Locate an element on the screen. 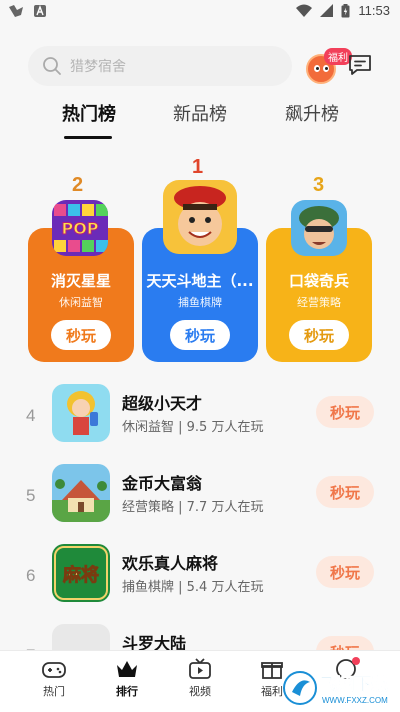  nav-label: 视频 is located at coordinates (200, 691).